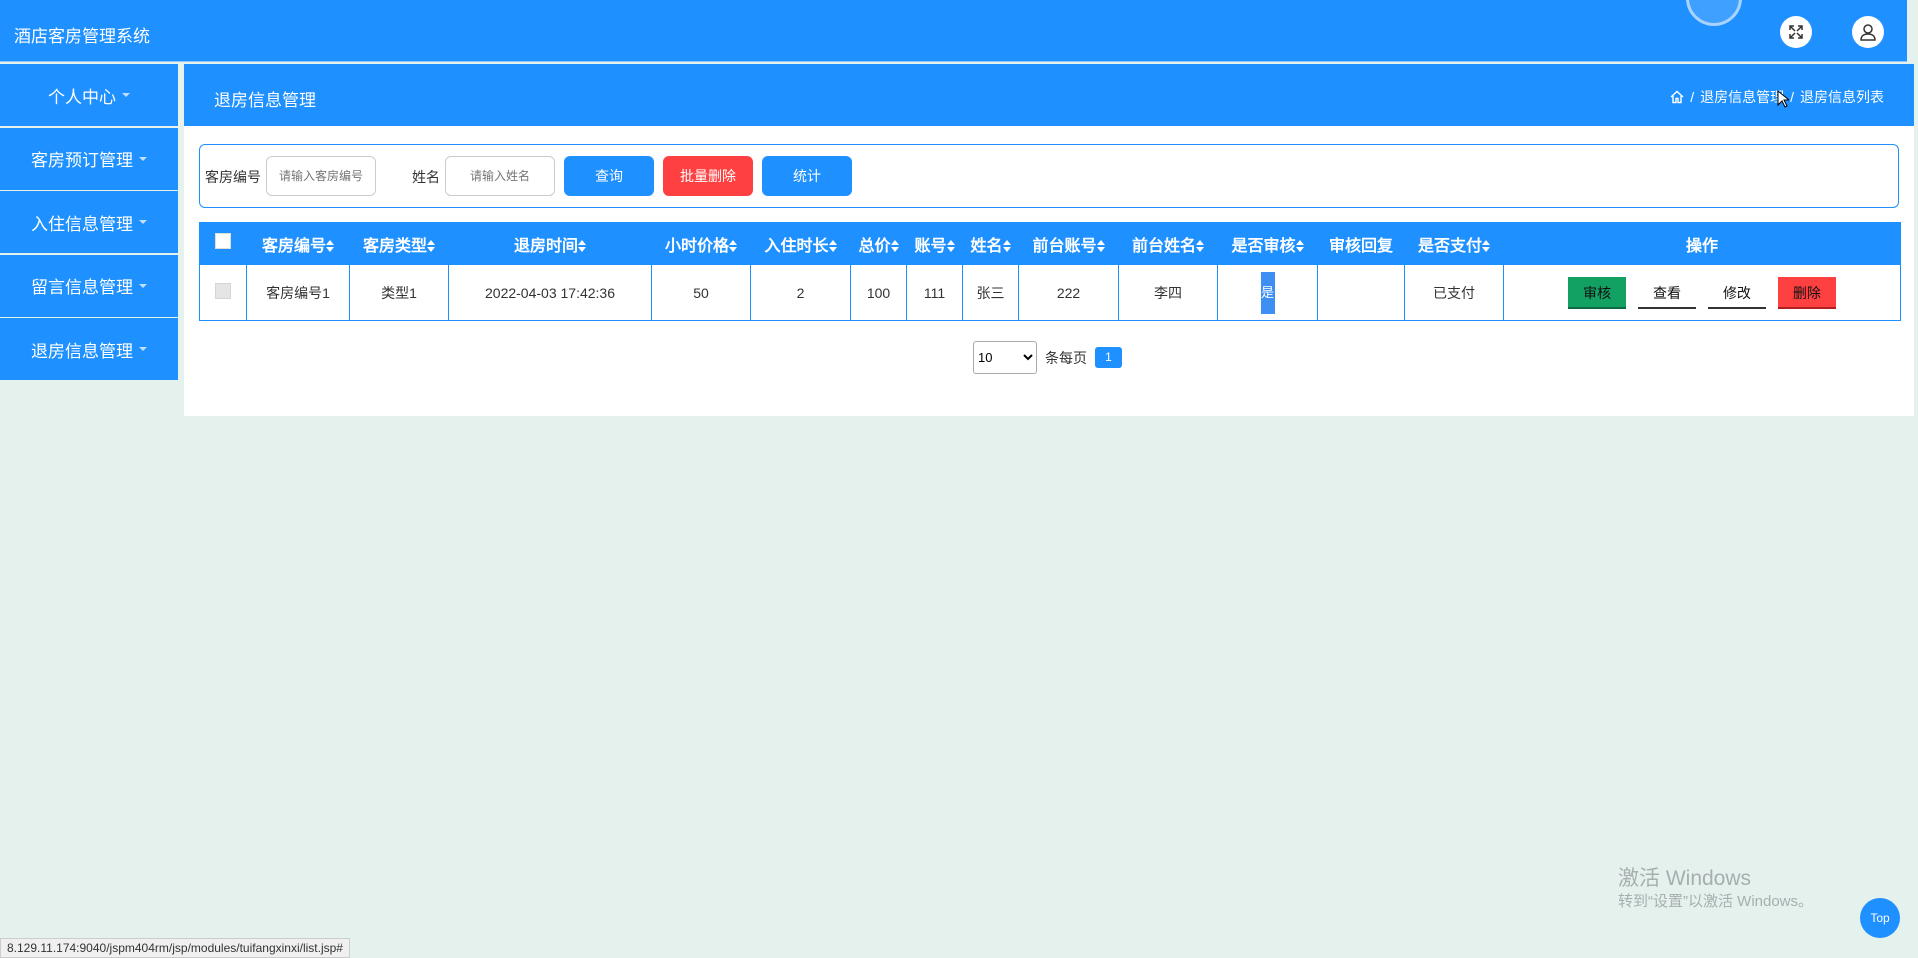 This screenshot has height=958, width=1918. Describe the element at coordinates (934, 292) in the screenshot. I see `cell-account: 111` at that location.